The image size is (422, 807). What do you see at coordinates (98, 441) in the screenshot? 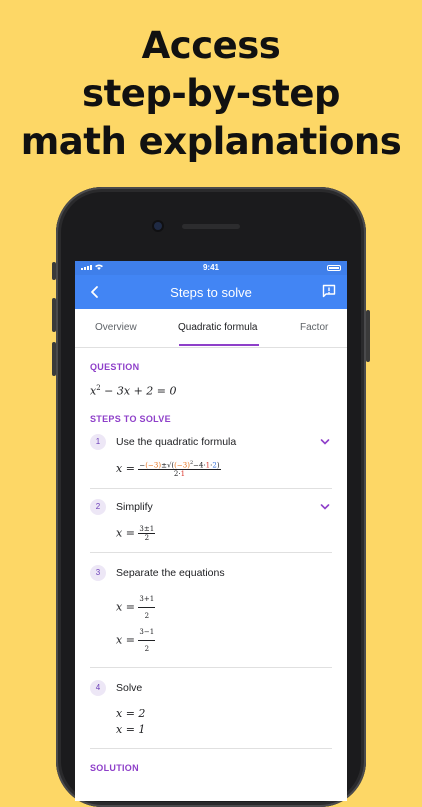
I see `step-number: 1` at bounding box center [98, 441].